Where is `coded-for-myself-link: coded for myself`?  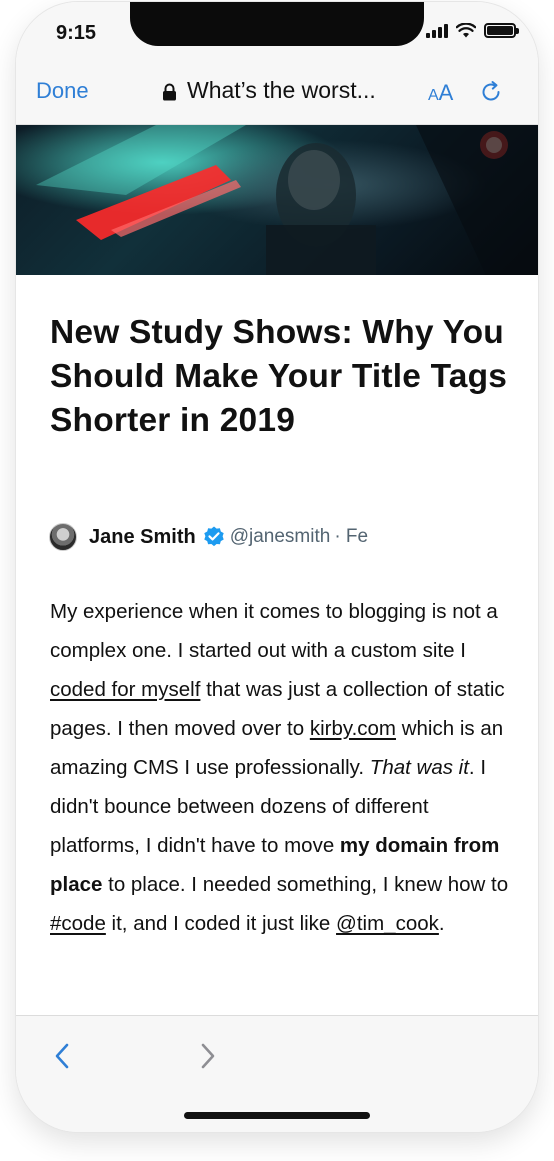
coded-for-myself-link: coded for myself is located at coordinates (125, 689).